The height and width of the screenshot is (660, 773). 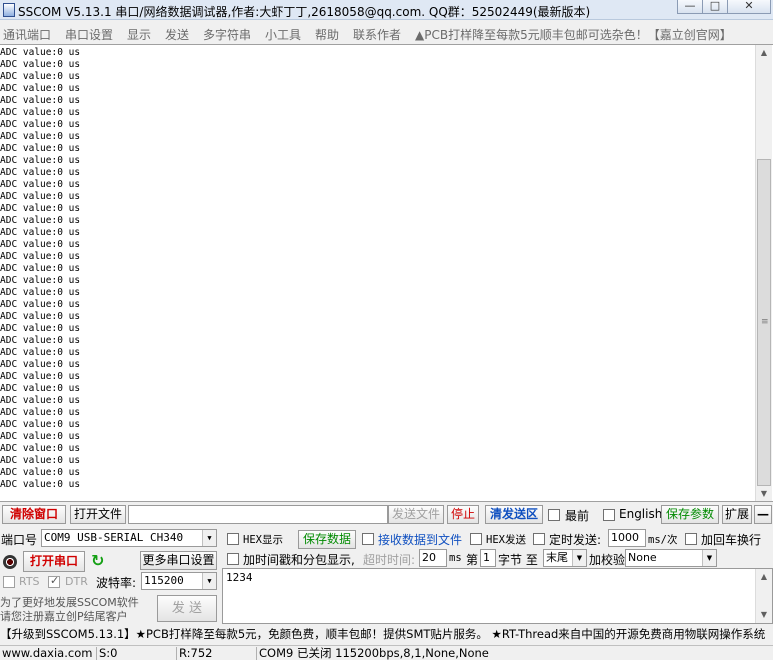 What do you see at coordinates (472, 560) in the screenshot?
I see `byte-from-label: 第` at bounding box center [472, 560].